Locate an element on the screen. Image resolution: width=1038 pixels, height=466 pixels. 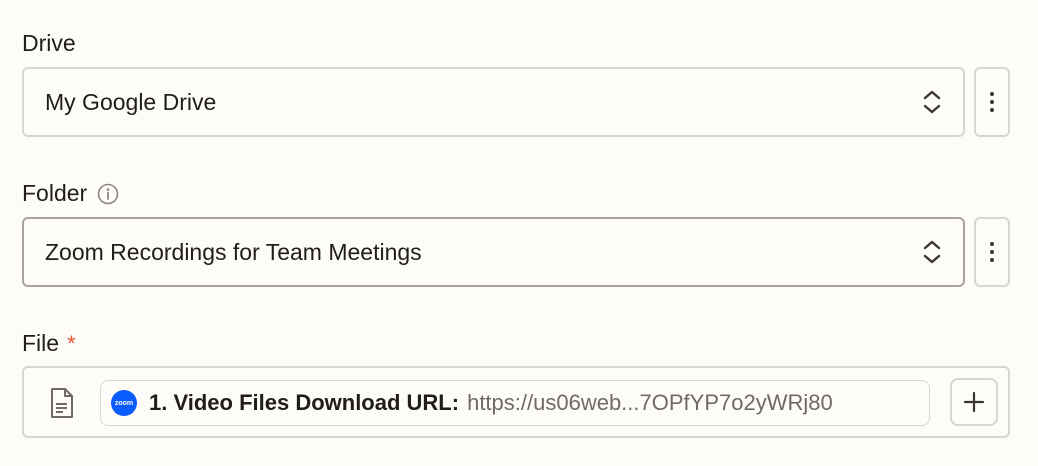
drive-select-value: My Google Drive is located at coordinates (131, 101).